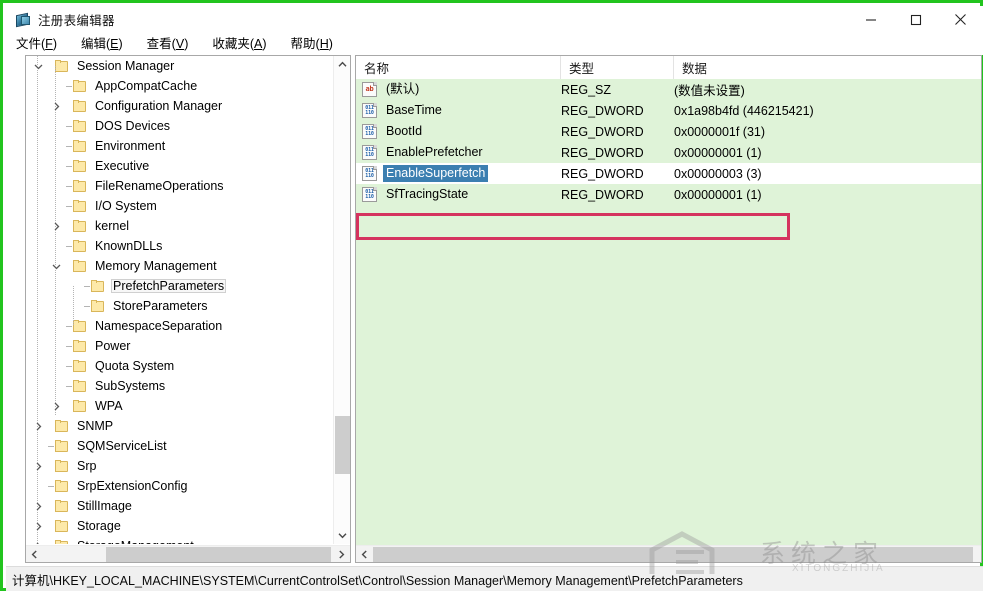  What do you see at coordinates (668, 131) in the screenshot?
I see `value-row: 011 110 BootId REG_DWORD 0x0000001f (31)` at bounding box center [668, 131].